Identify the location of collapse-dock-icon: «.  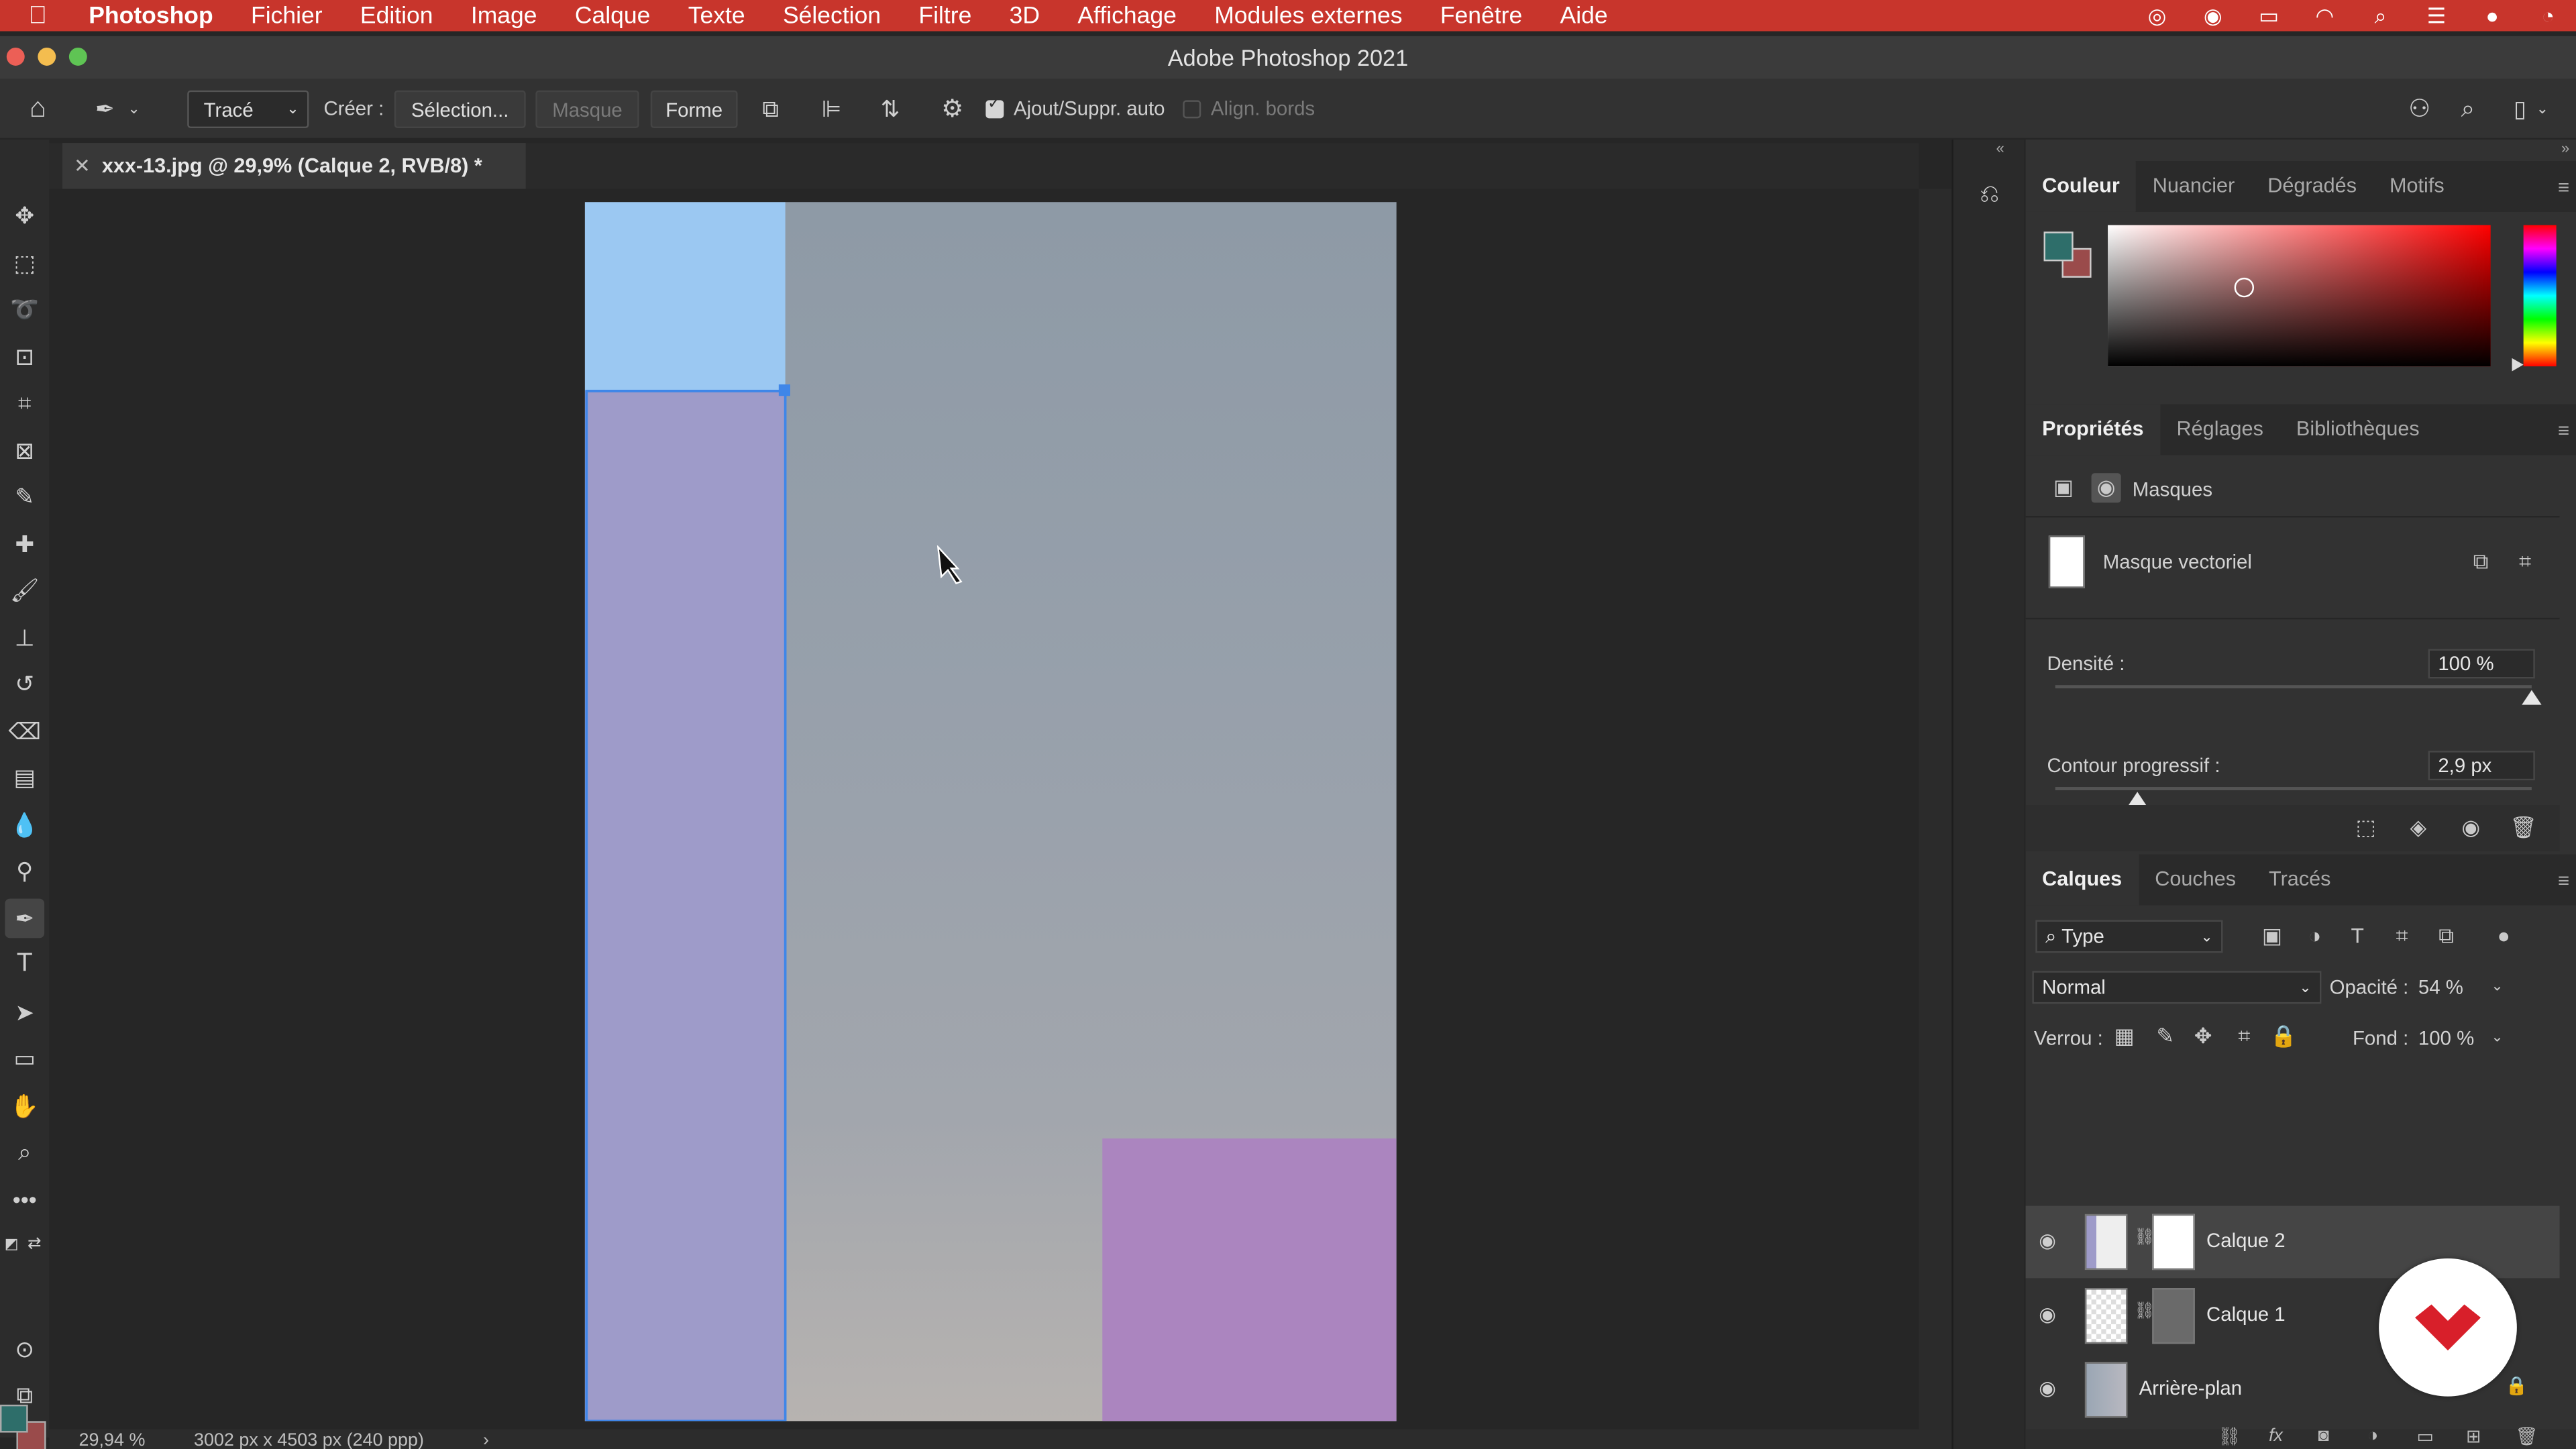
(2000, 148).